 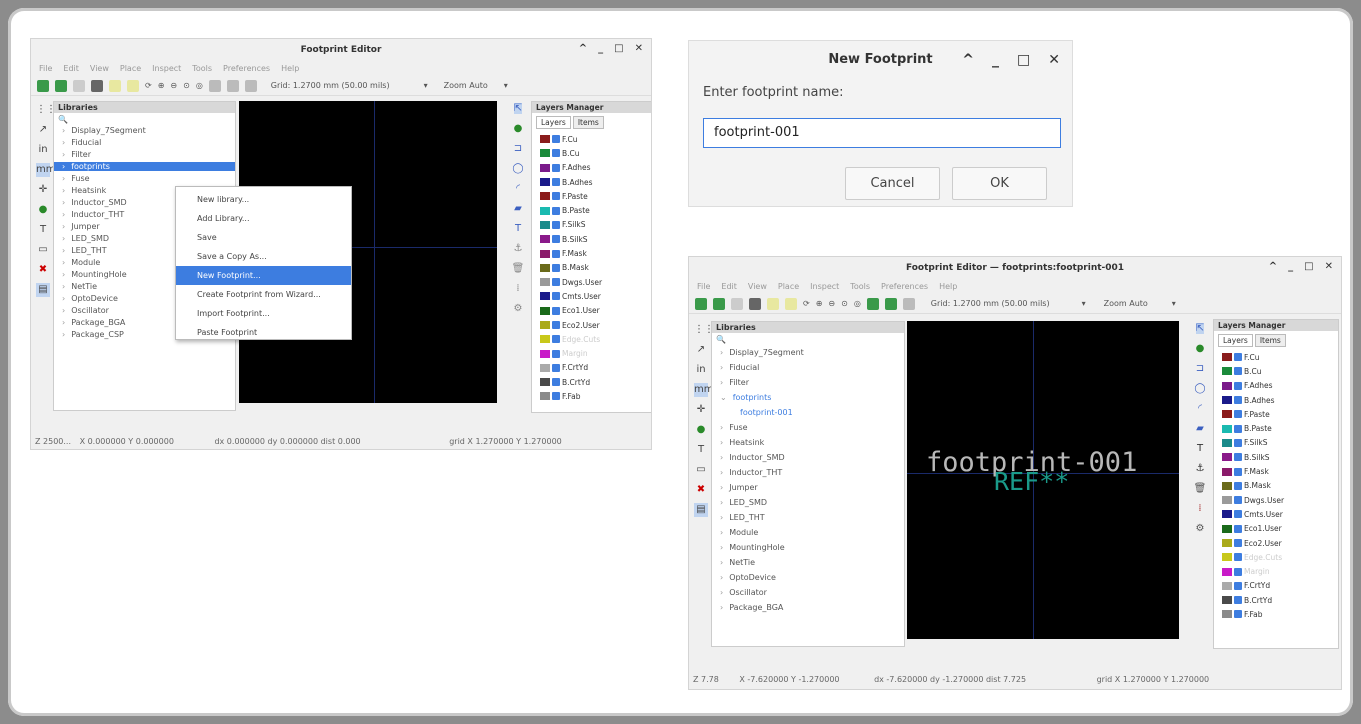 What do you see at coordinates (45, 170) in the screenshot?
I see `units-mm-icon: mm` at bounding box center [45, 170].